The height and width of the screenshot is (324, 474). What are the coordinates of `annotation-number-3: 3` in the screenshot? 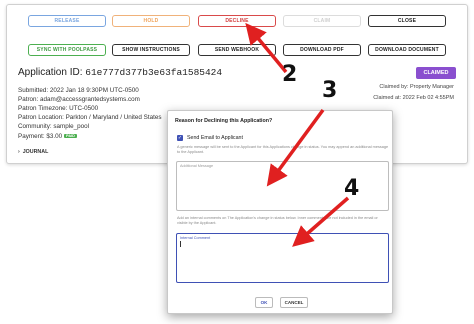 It's located at (330, 90).